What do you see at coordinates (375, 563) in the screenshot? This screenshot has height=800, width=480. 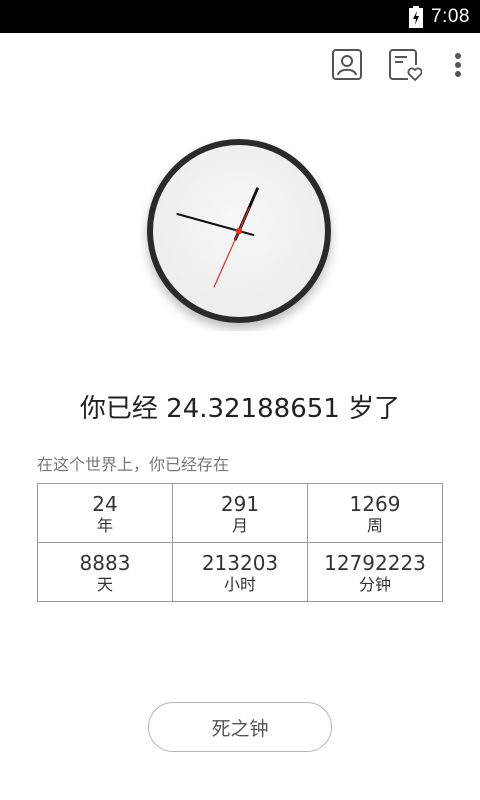 I see `stat-value: 12792223` at bounding box center [375, 563].